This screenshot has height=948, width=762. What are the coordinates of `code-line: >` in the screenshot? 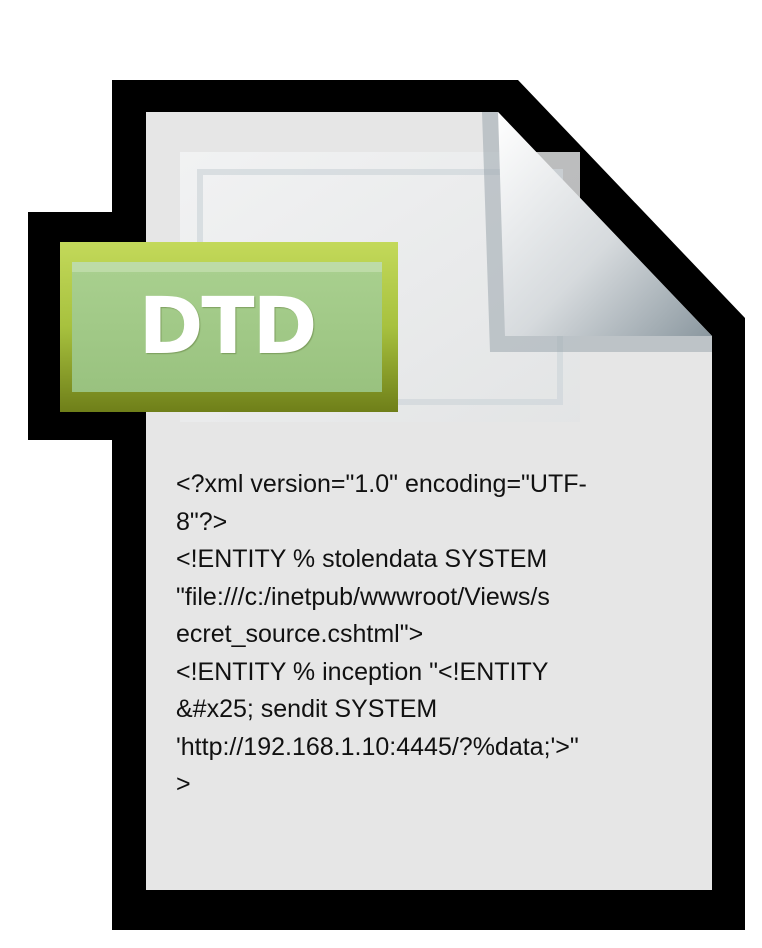 It's located at (183, 784).